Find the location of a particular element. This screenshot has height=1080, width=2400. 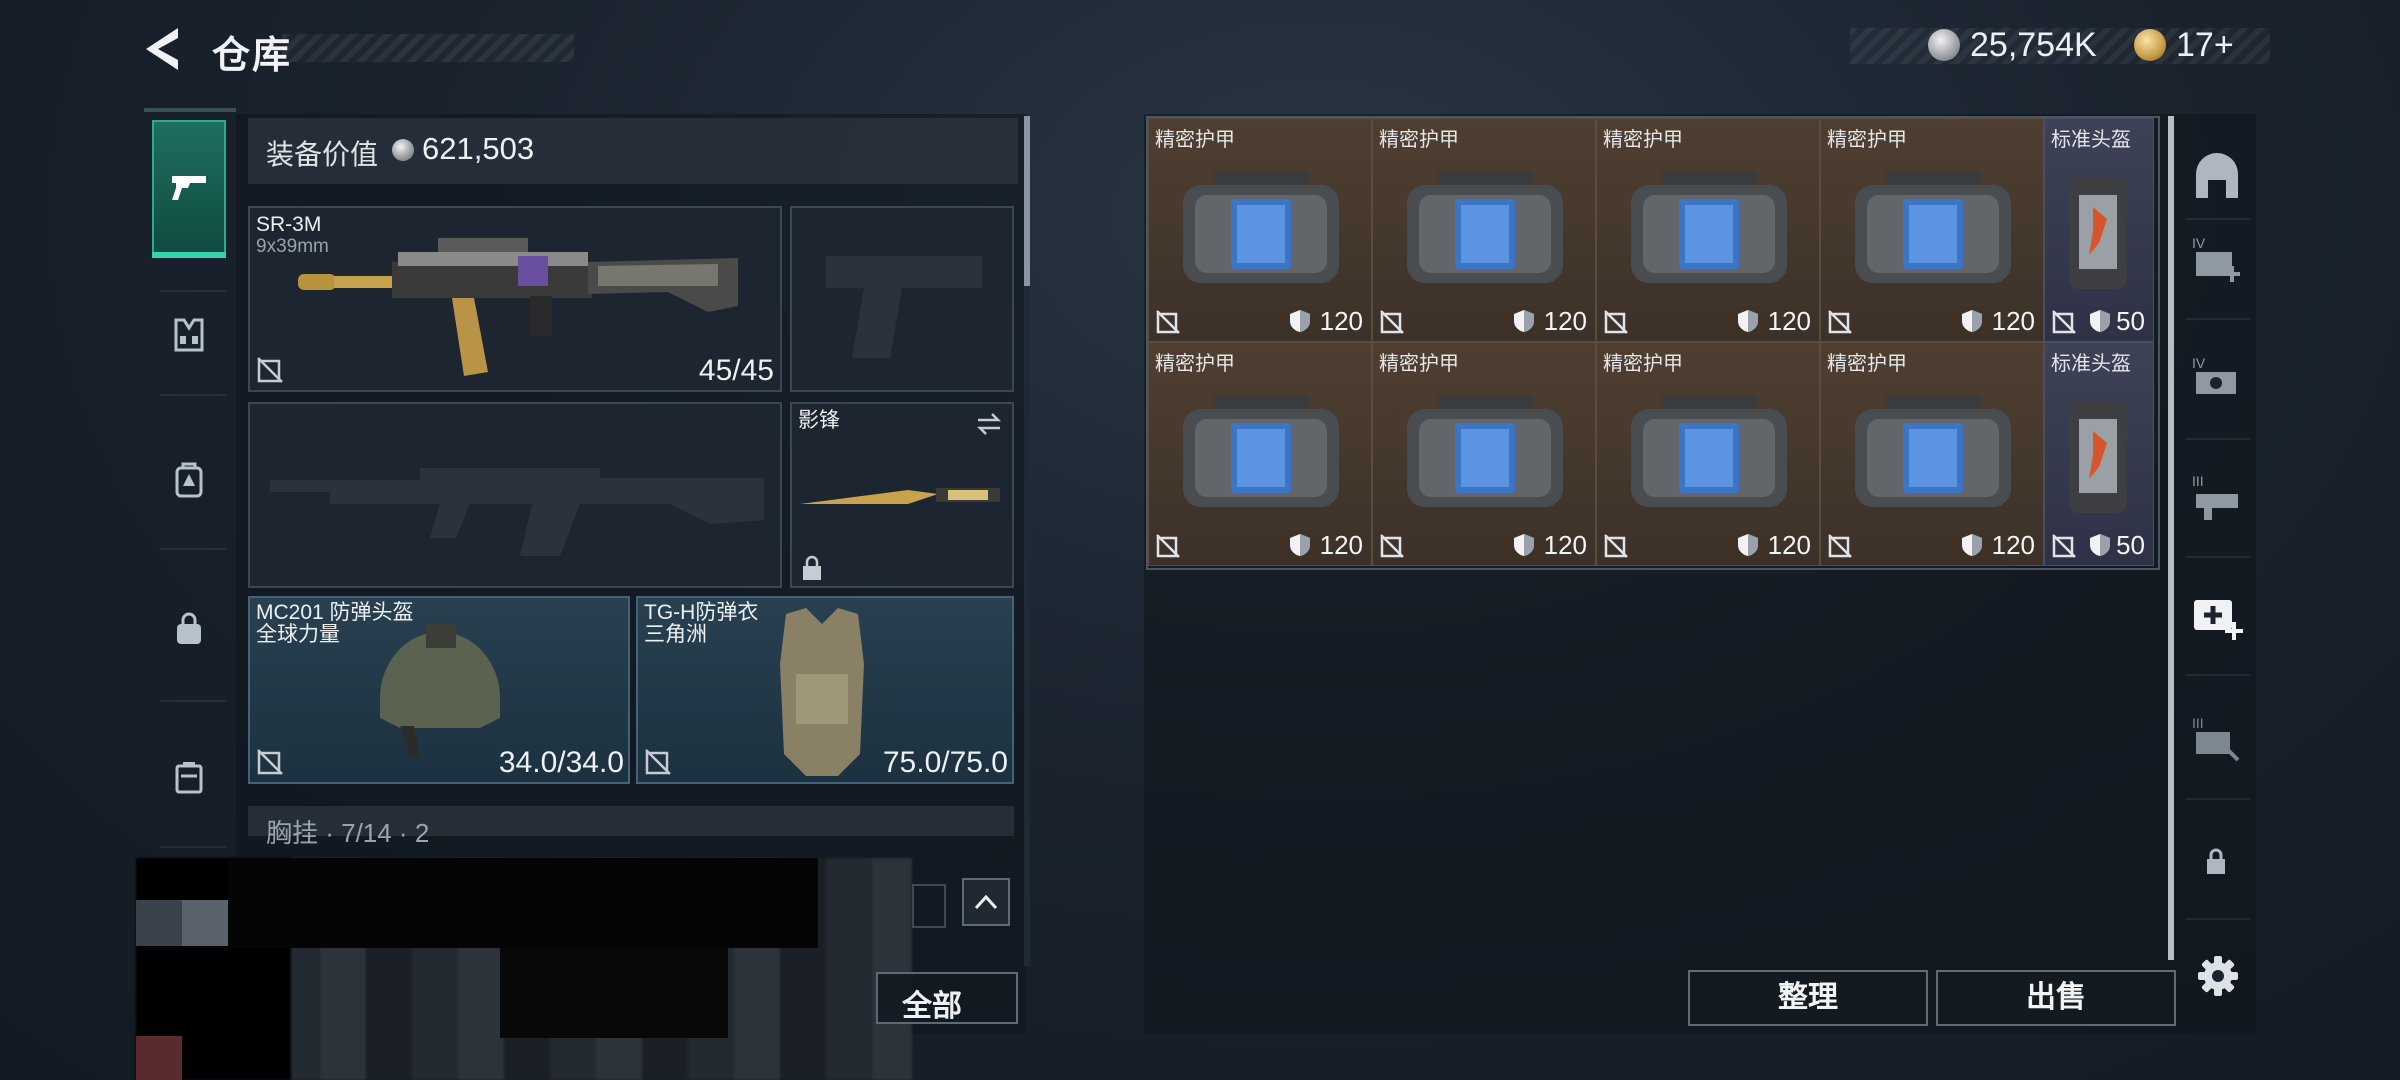

chest-rig-label: 胸挂 · 7/14 · 2 is located at coordinates (348, 833).